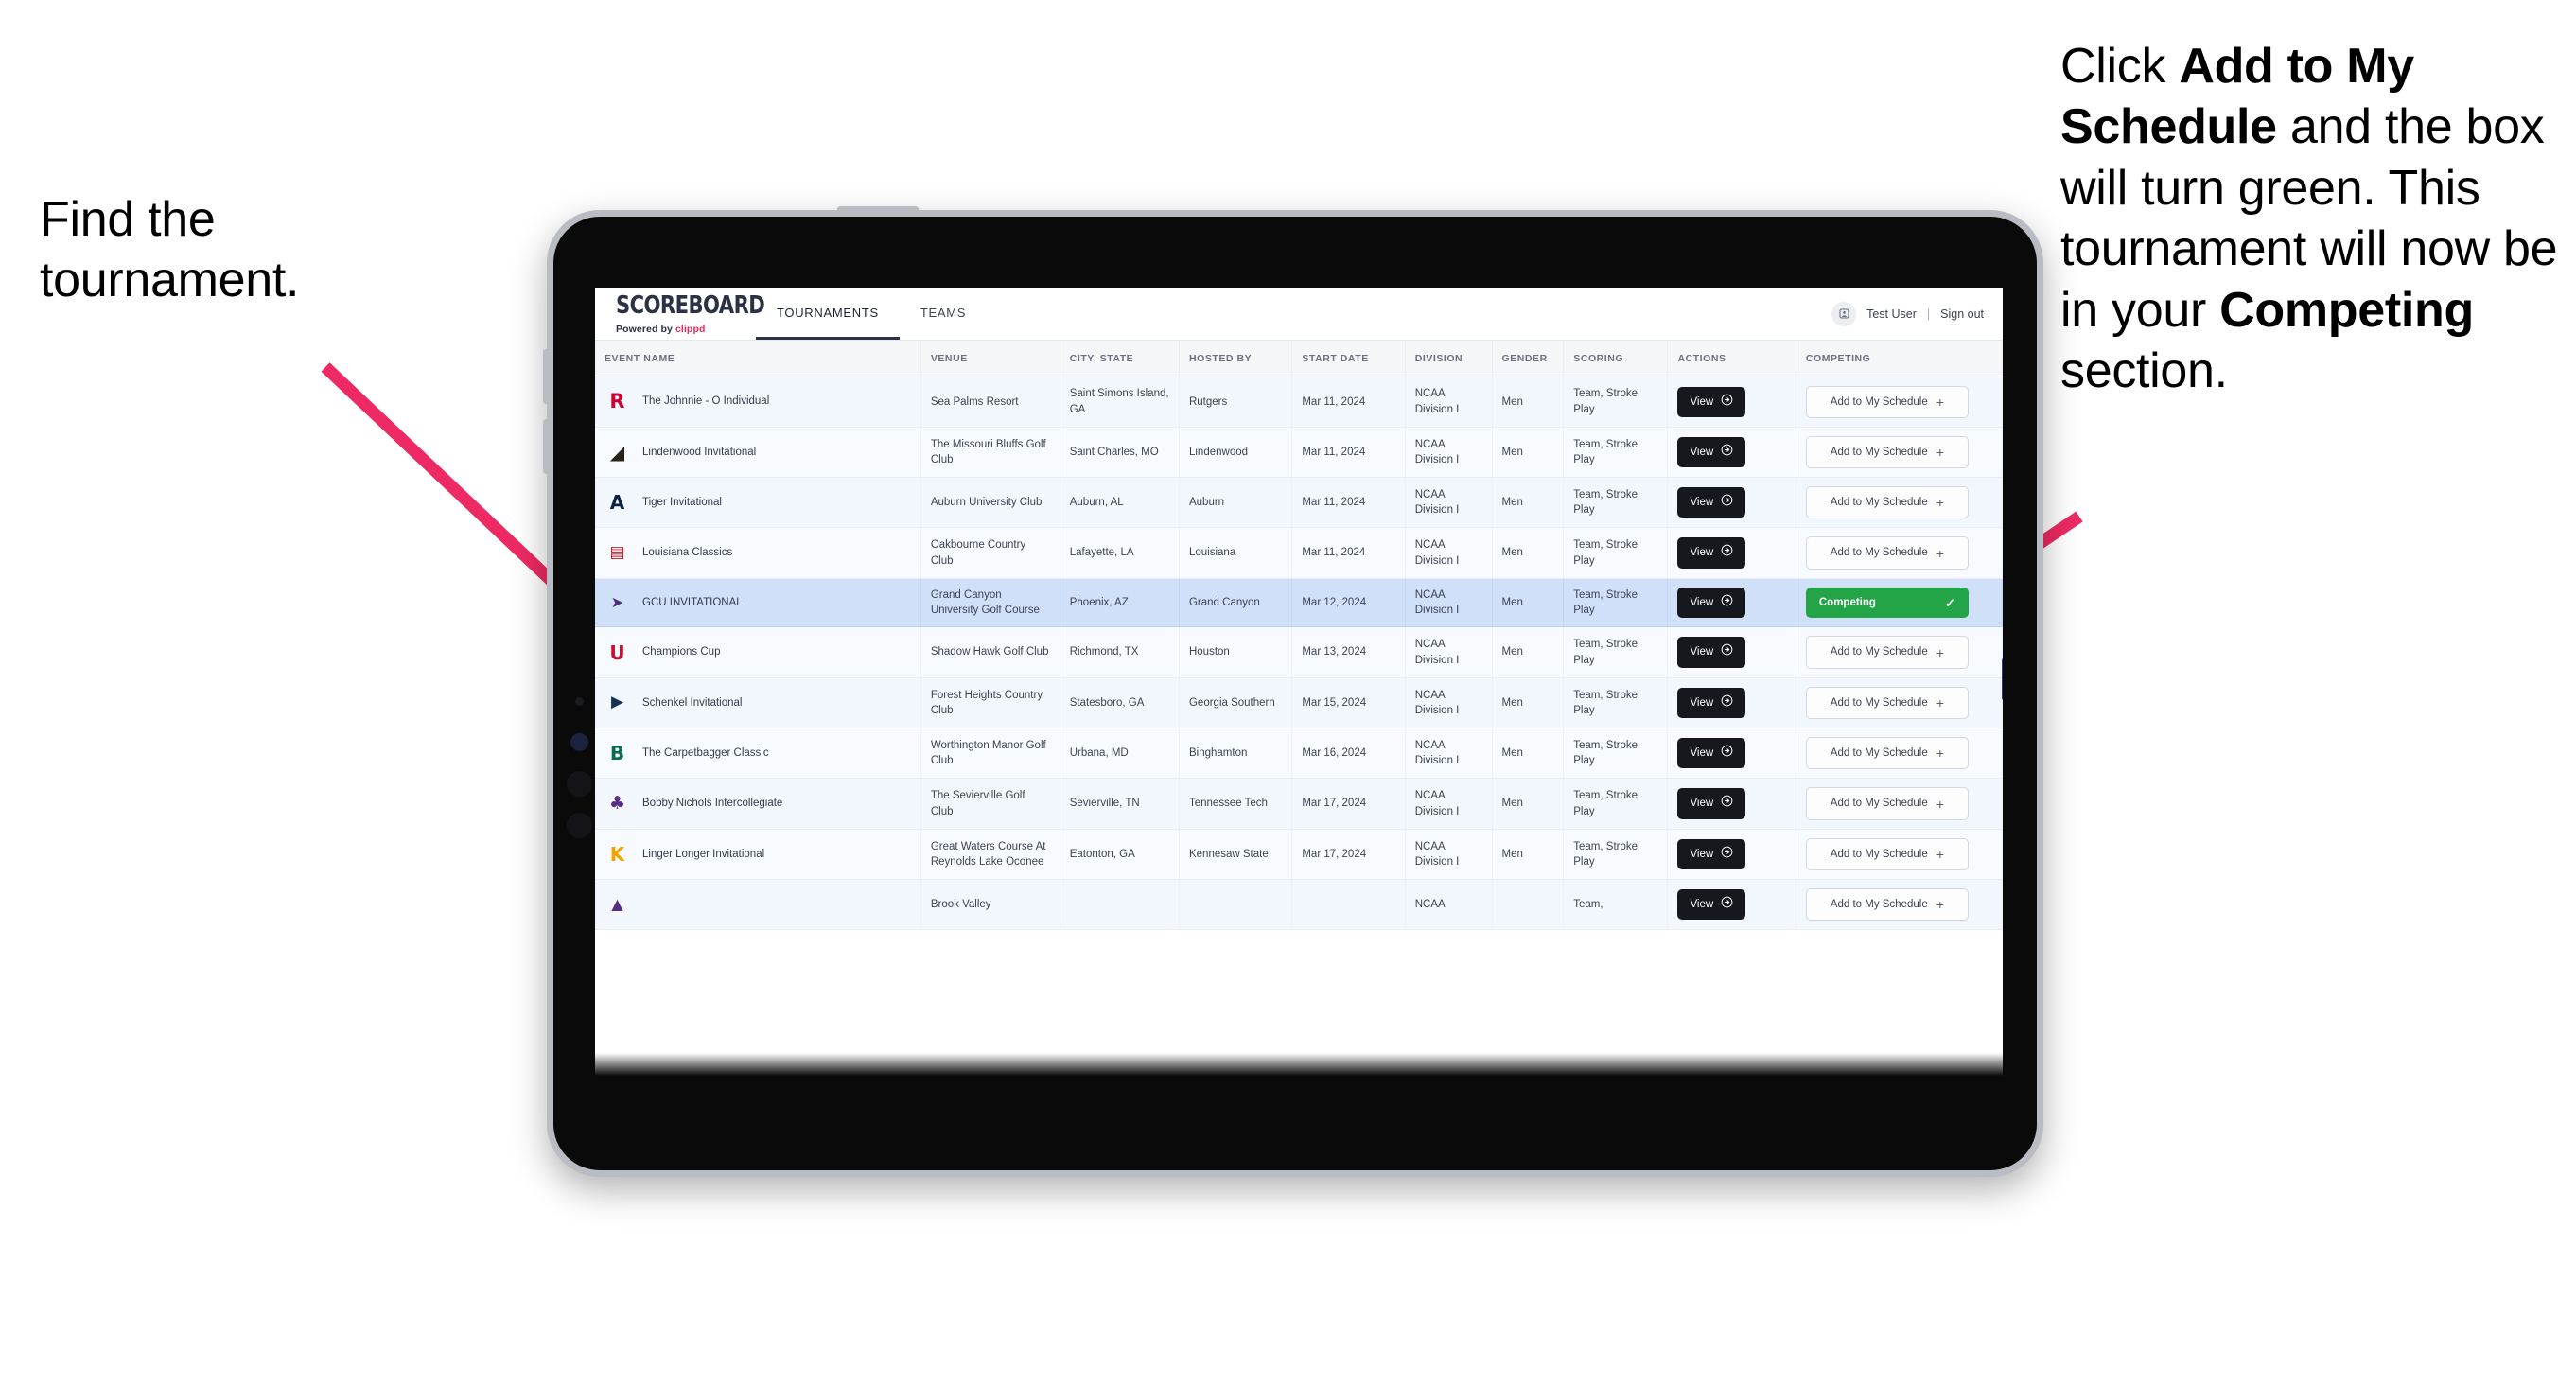 The width and height of the screenshot is (2576, 1386). What do you see at coordinates (705, 753) in the screenshot?
I see `event-name-label: The Carpetbagger Classic` at bounding box center [705, 753].